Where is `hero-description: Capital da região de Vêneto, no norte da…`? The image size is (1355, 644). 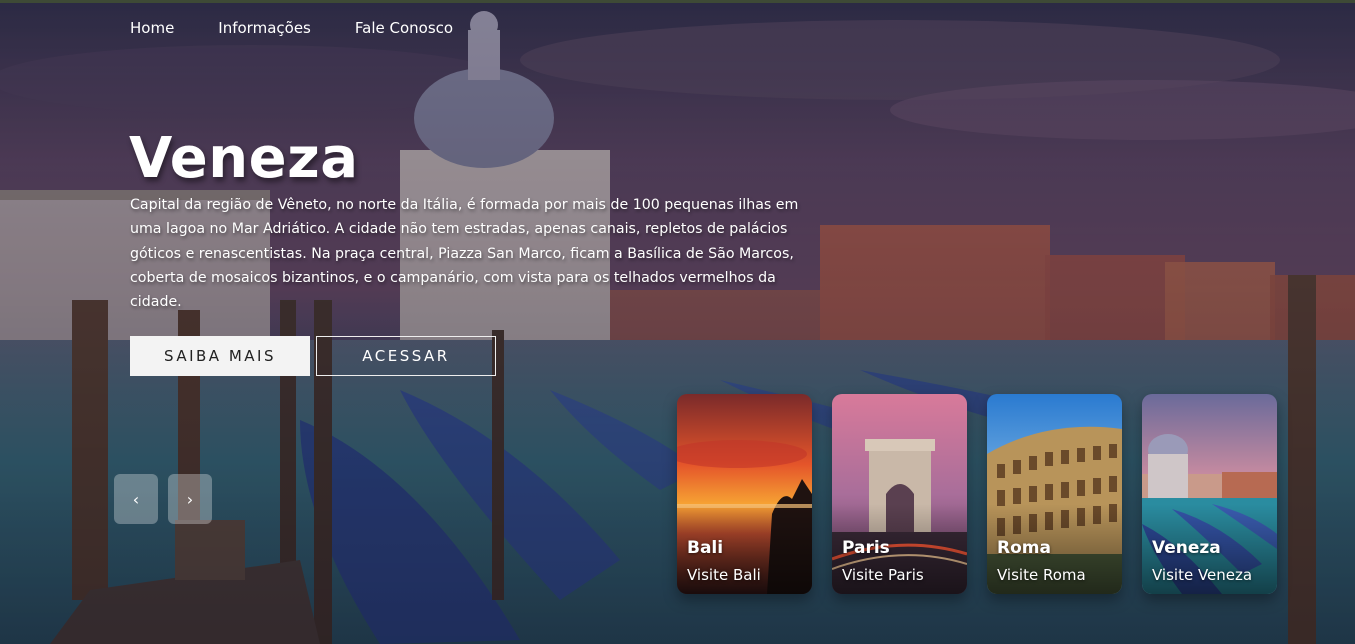 hero-description: Capital da região de Vêneto, no norte da… is located at coordinates (464, 254).